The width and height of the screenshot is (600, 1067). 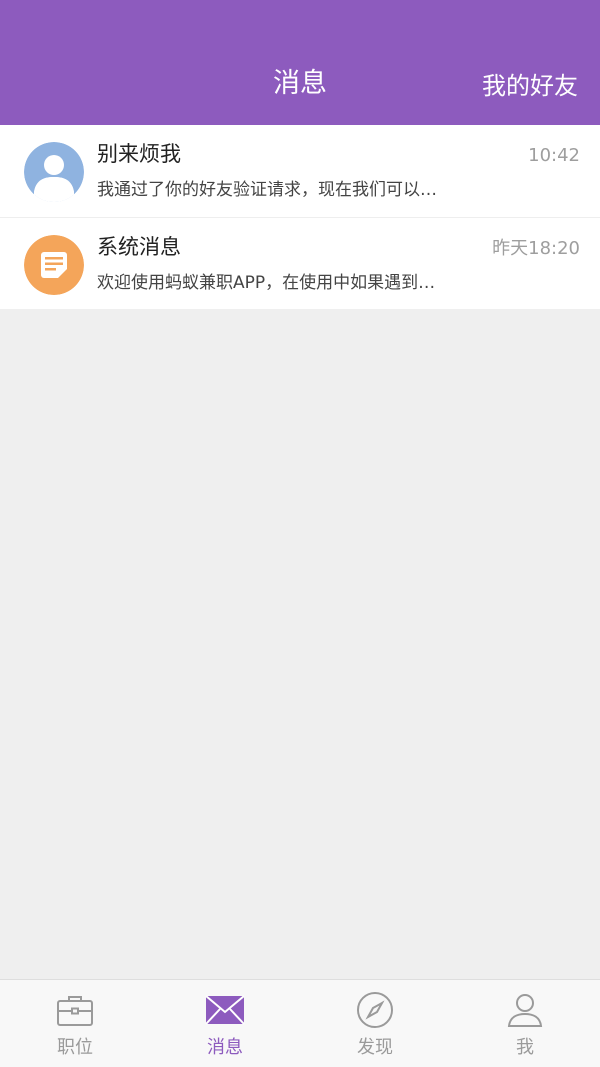 What do you see at coordinates (139, 154) in the screenshot?
I see `conversation-name: 别来烦我` at bounding box center [139, 154].